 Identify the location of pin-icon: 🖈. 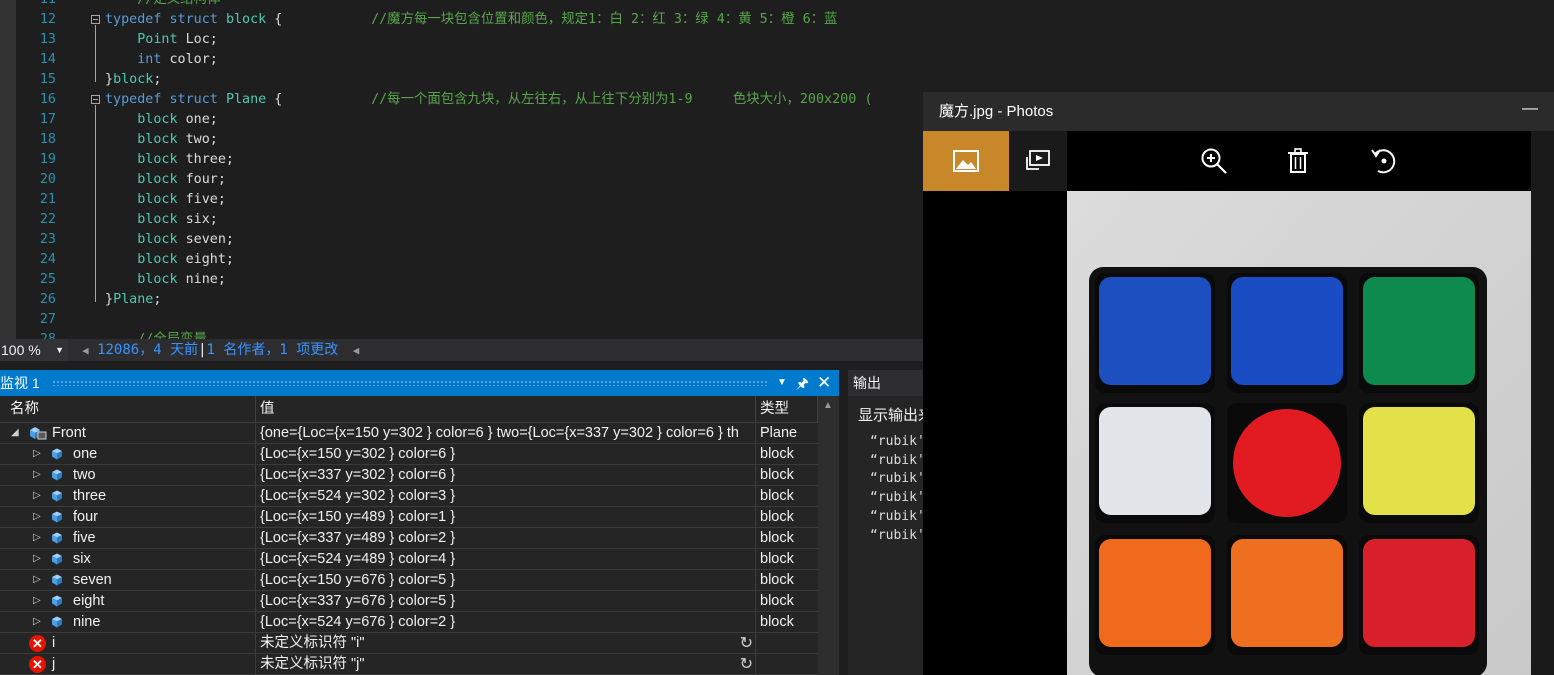
(802, 383).